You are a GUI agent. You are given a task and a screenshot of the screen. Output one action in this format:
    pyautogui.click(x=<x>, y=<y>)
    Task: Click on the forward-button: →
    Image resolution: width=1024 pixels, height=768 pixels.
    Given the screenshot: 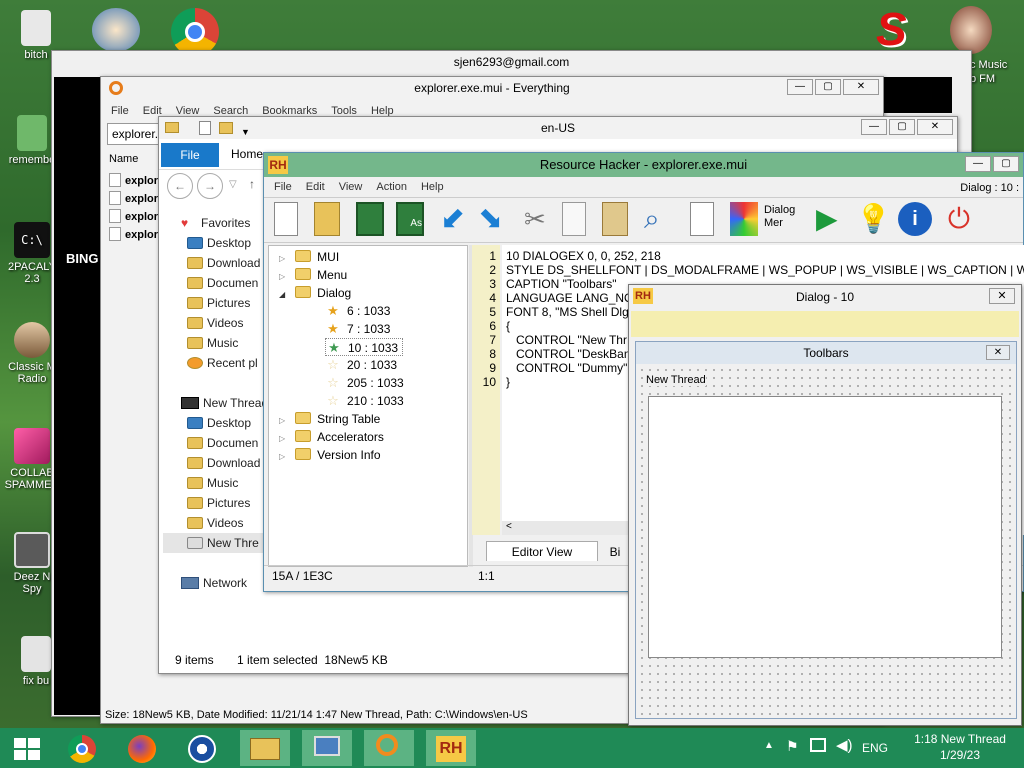 What is the action you would take?
    pyautogui.click(x=210, y=186)
    